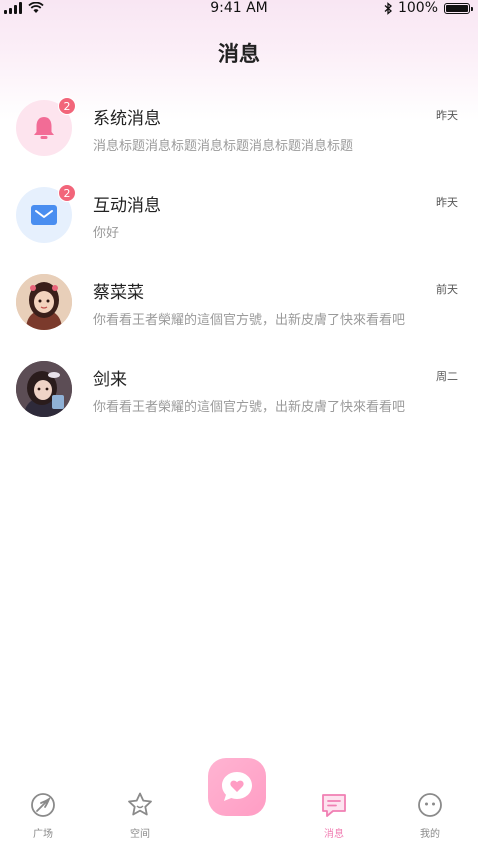 Image resolution: width=478 pixels, height=850 pixels. I want to click on tab-messages: 消息, so click(334, 815).